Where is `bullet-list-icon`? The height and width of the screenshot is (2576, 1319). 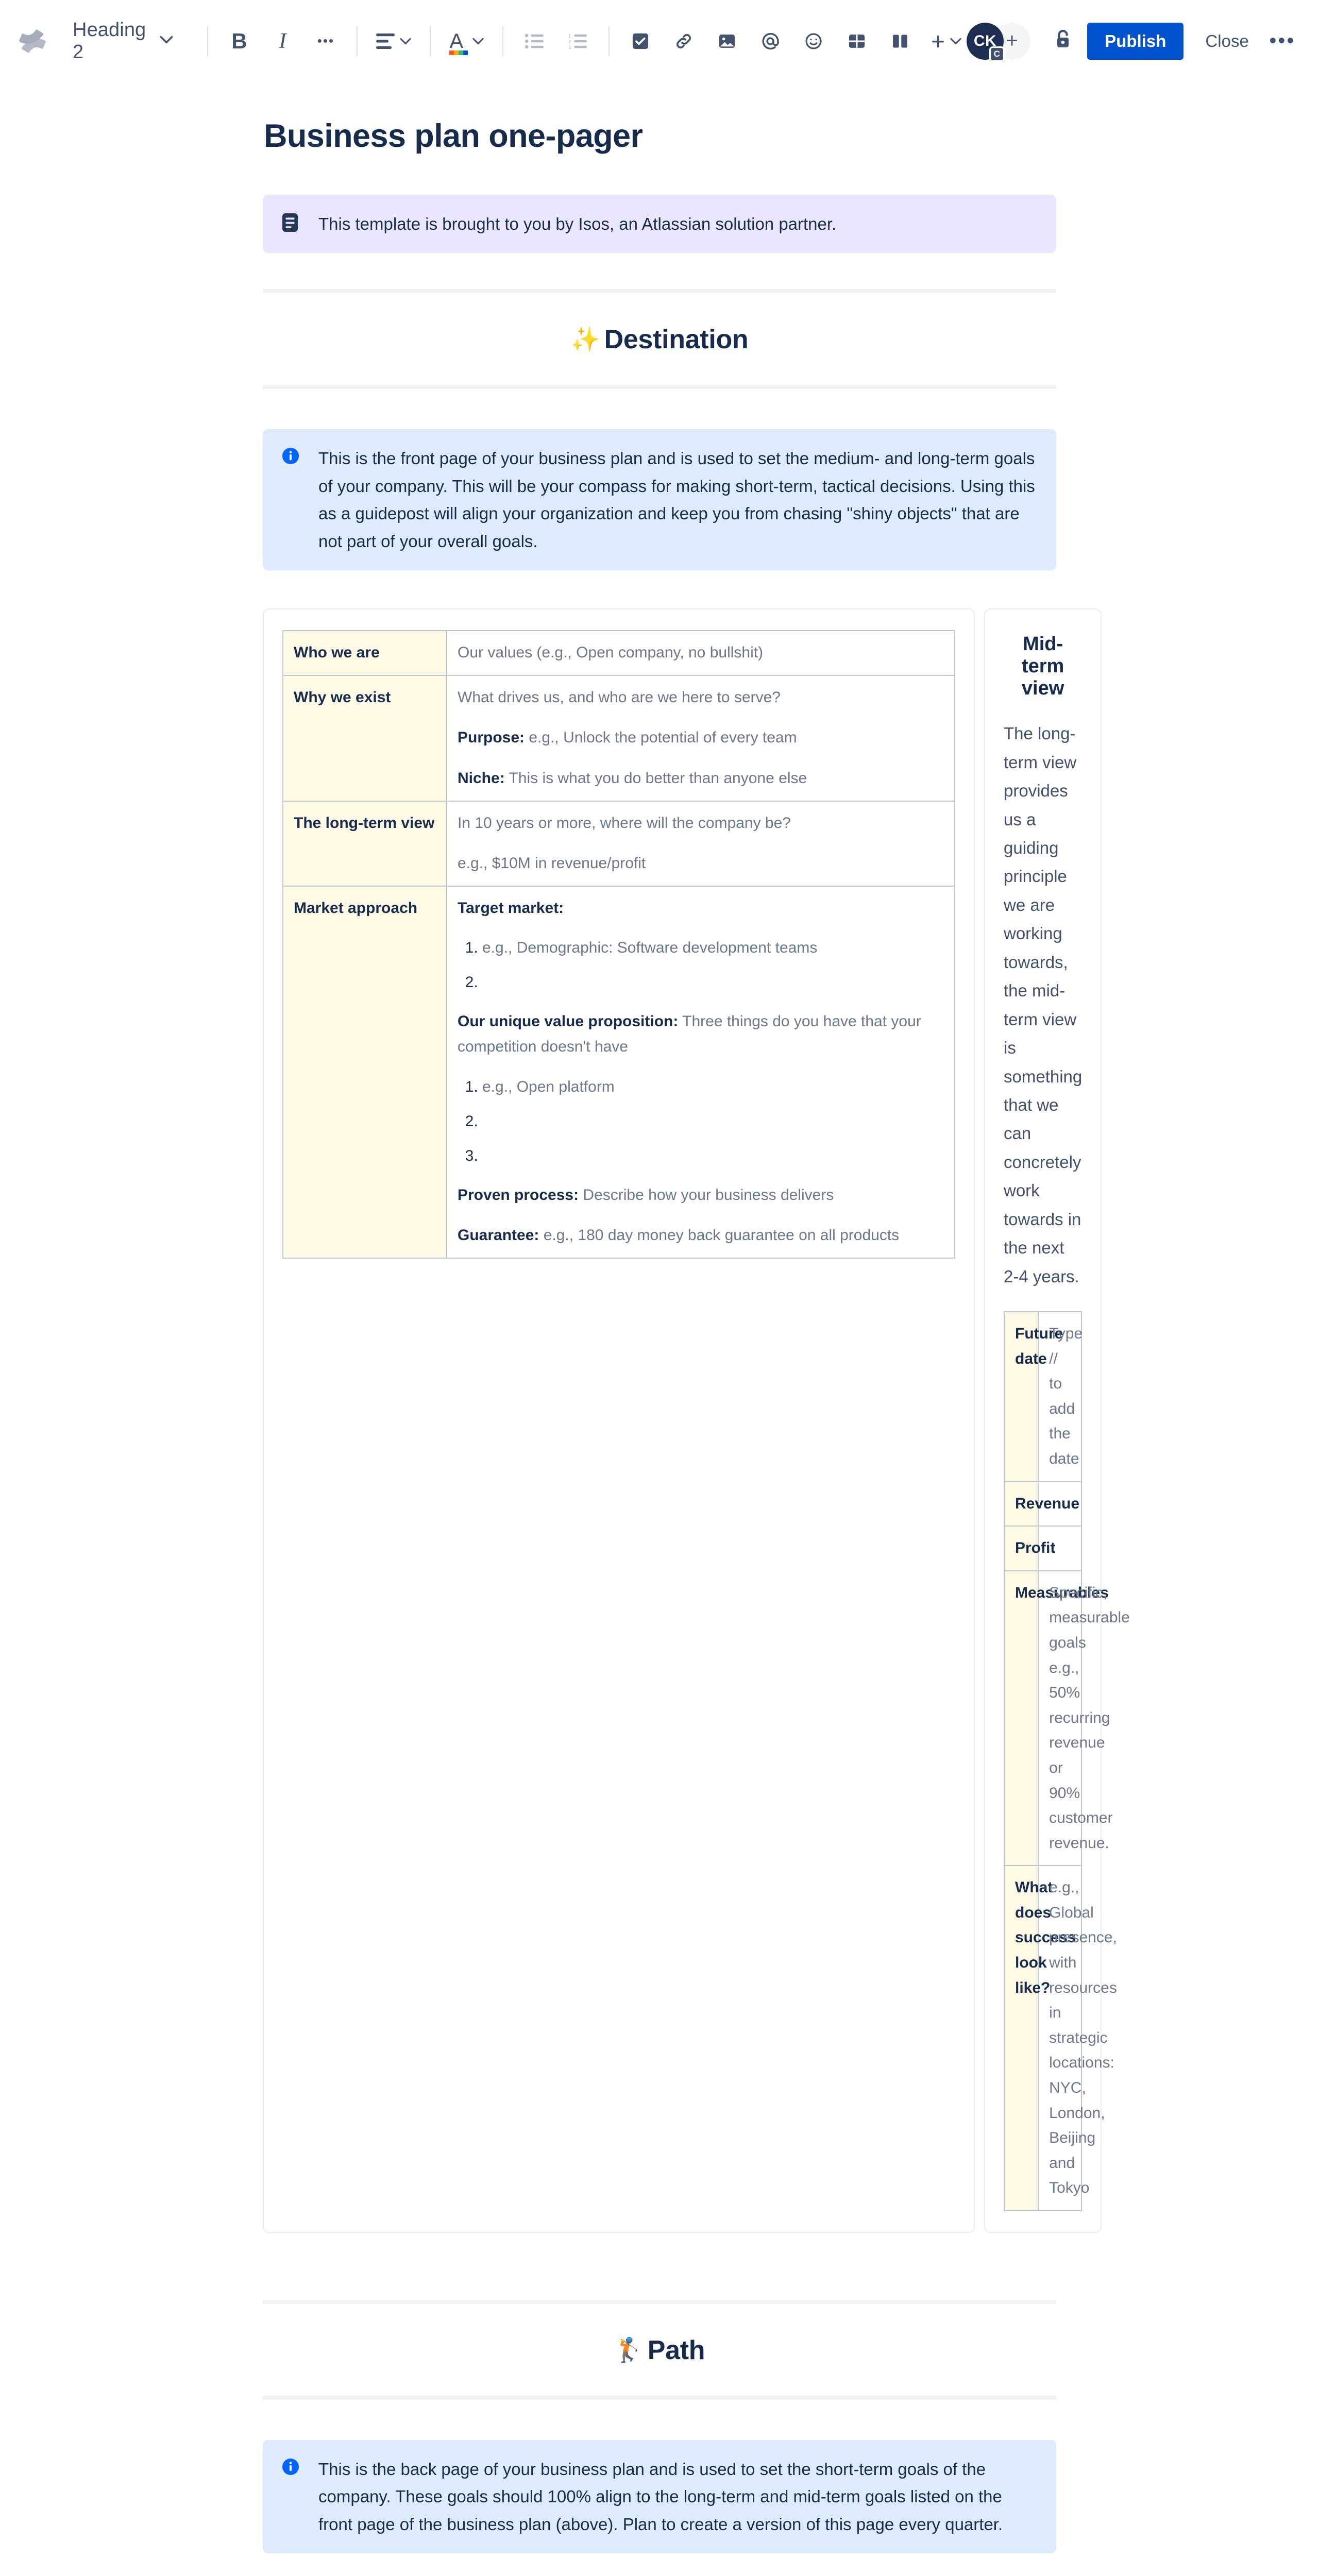 bullet-list-icon is located at coordinates (535, 41).